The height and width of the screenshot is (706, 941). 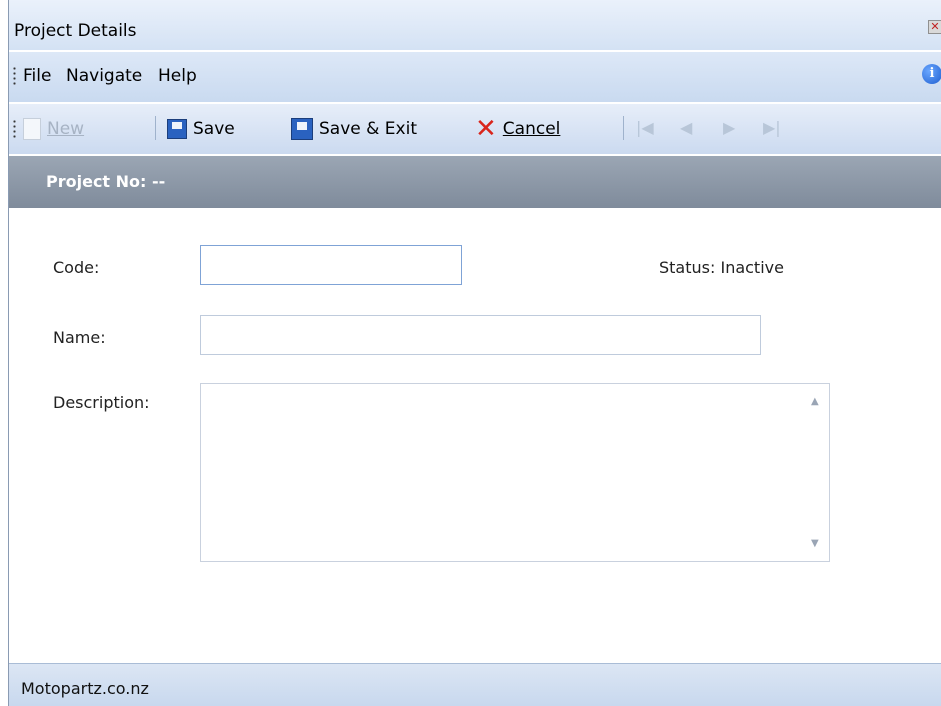 What do you see at coordinates (687, 267) in the screenshot?
I see `status-label: Status:` at bounding box center [687, 267].